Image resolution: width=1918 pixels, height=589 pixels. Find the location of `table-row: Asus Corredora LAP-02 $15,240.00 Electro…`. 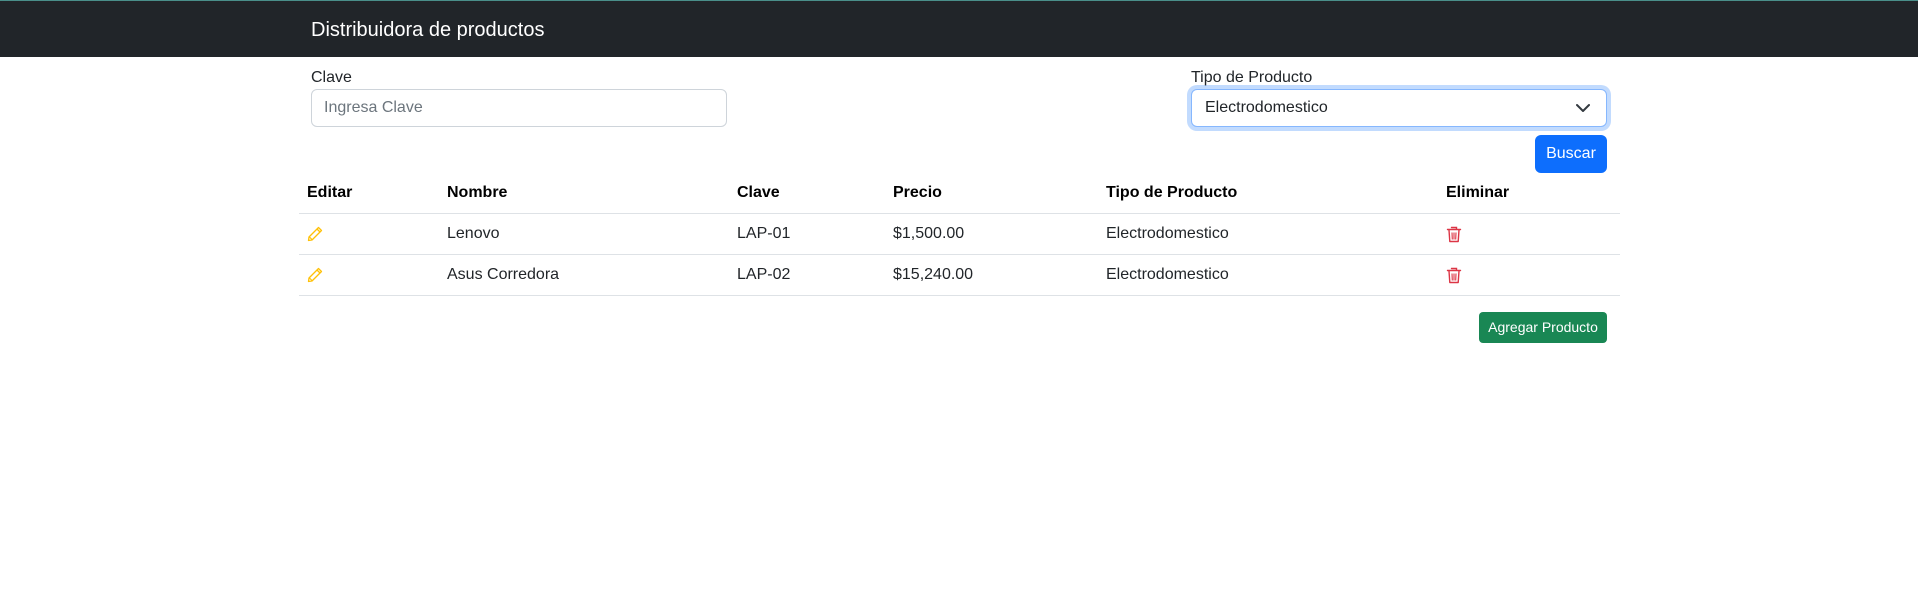

table-row: Asus Corredora LAP-02 $15,240.00 Electro… is located at coordinates (959, 275).